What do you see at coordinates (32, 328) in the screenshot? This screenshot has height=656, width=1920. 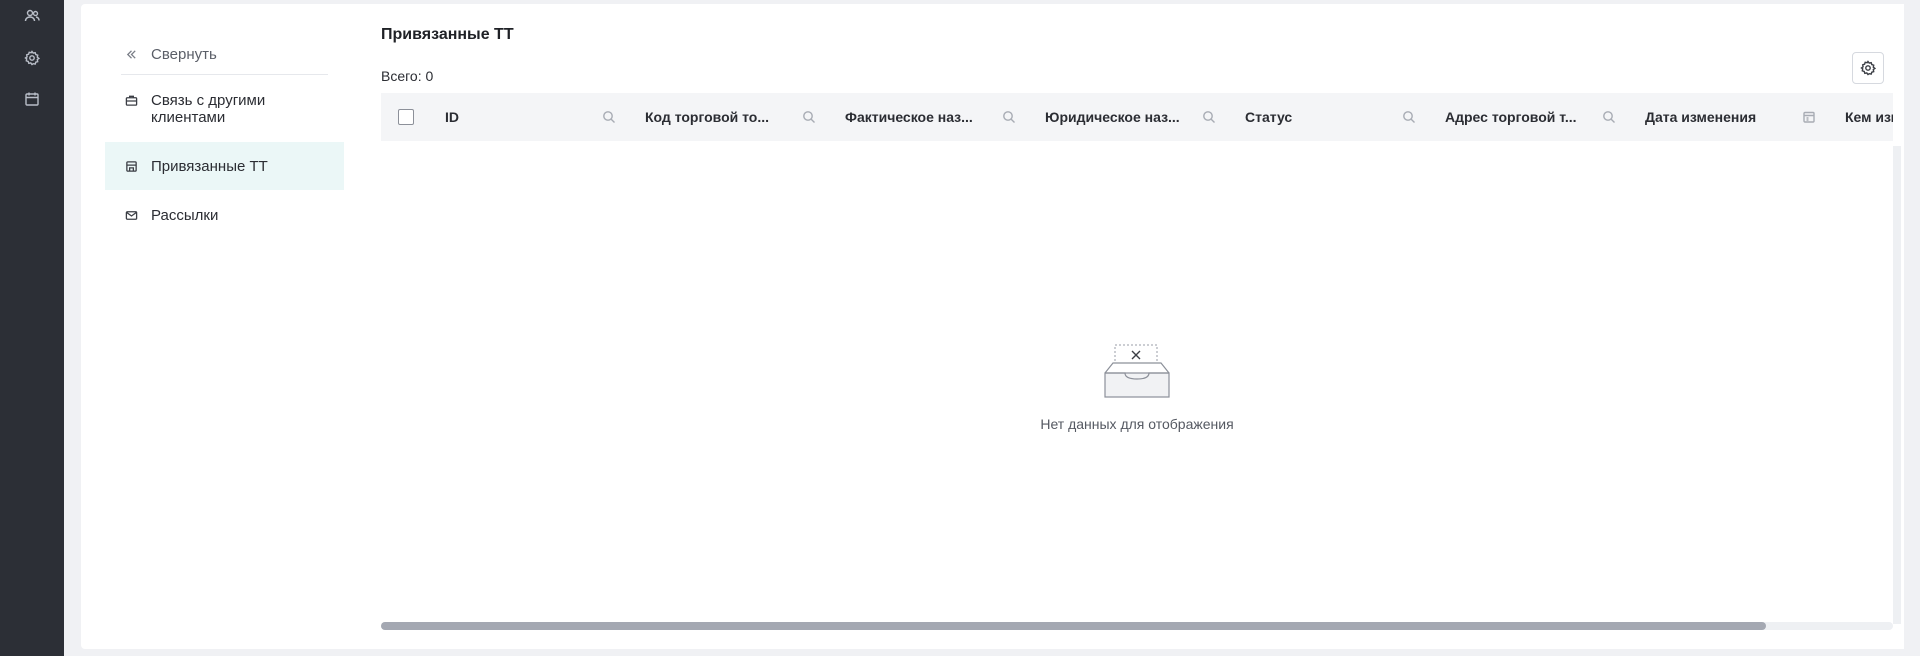 I see `app-rail` at bounding box center [32, 328].